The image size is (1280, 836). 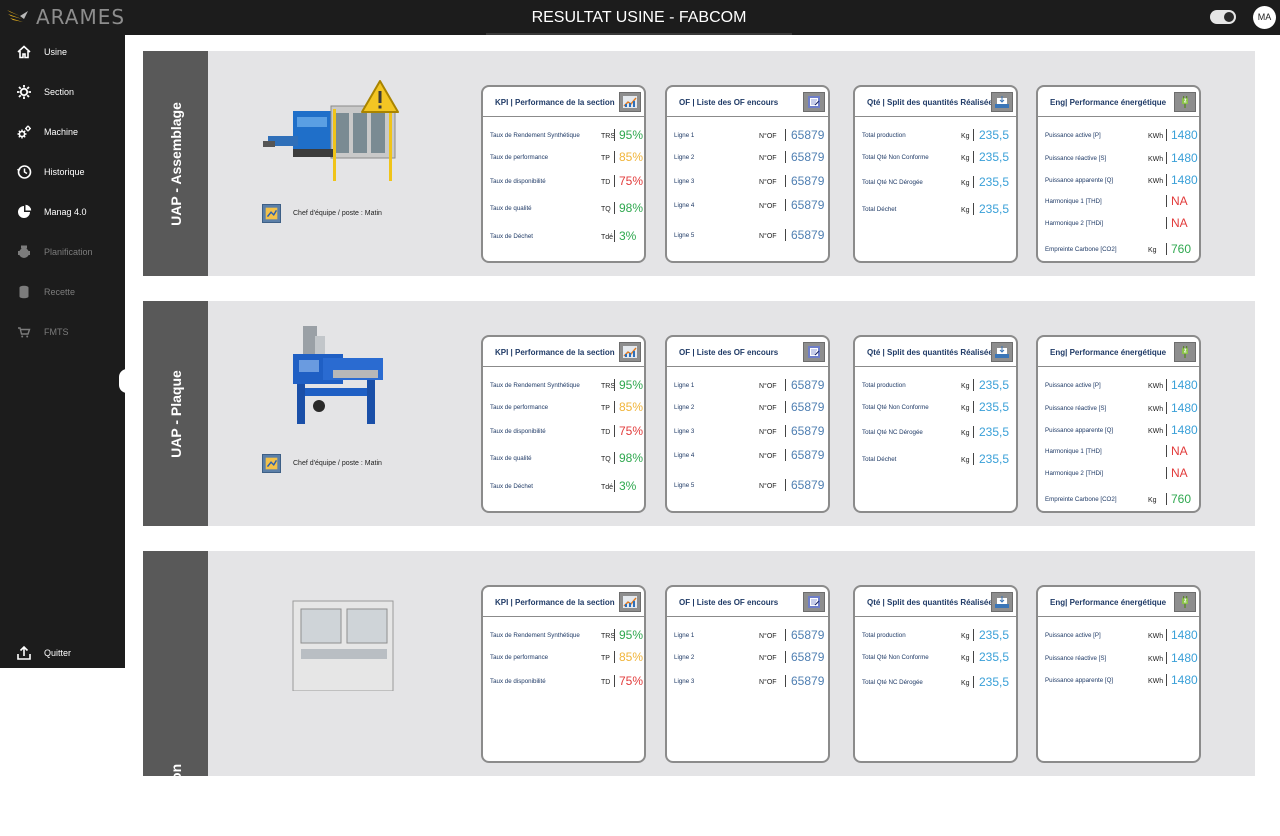 I want to click on metric-label: Taux de Déchet, so click(x=511, y=236).